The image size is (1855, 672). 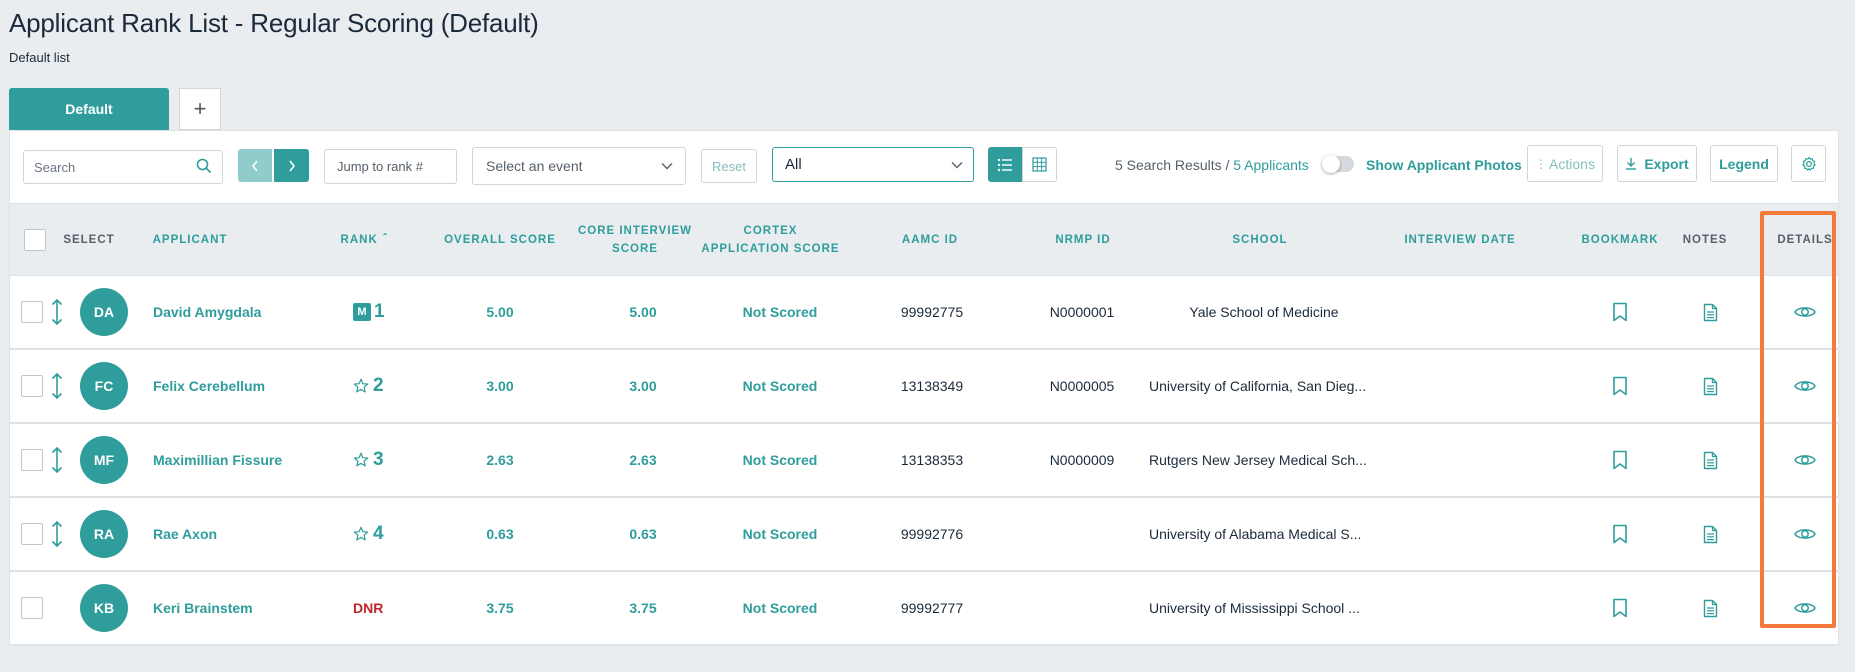 I want to click on applicant-name-link: Maximillian Fissure, so click(x=238, y=460).